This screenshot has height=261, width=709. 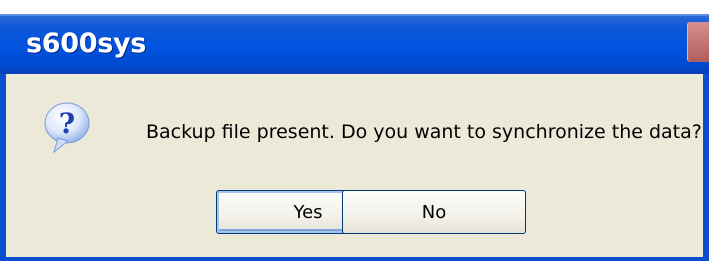 What do you see at coordinates (698, 42) in the screenshot?
I see `close-button` at bounding box center [698, 42].